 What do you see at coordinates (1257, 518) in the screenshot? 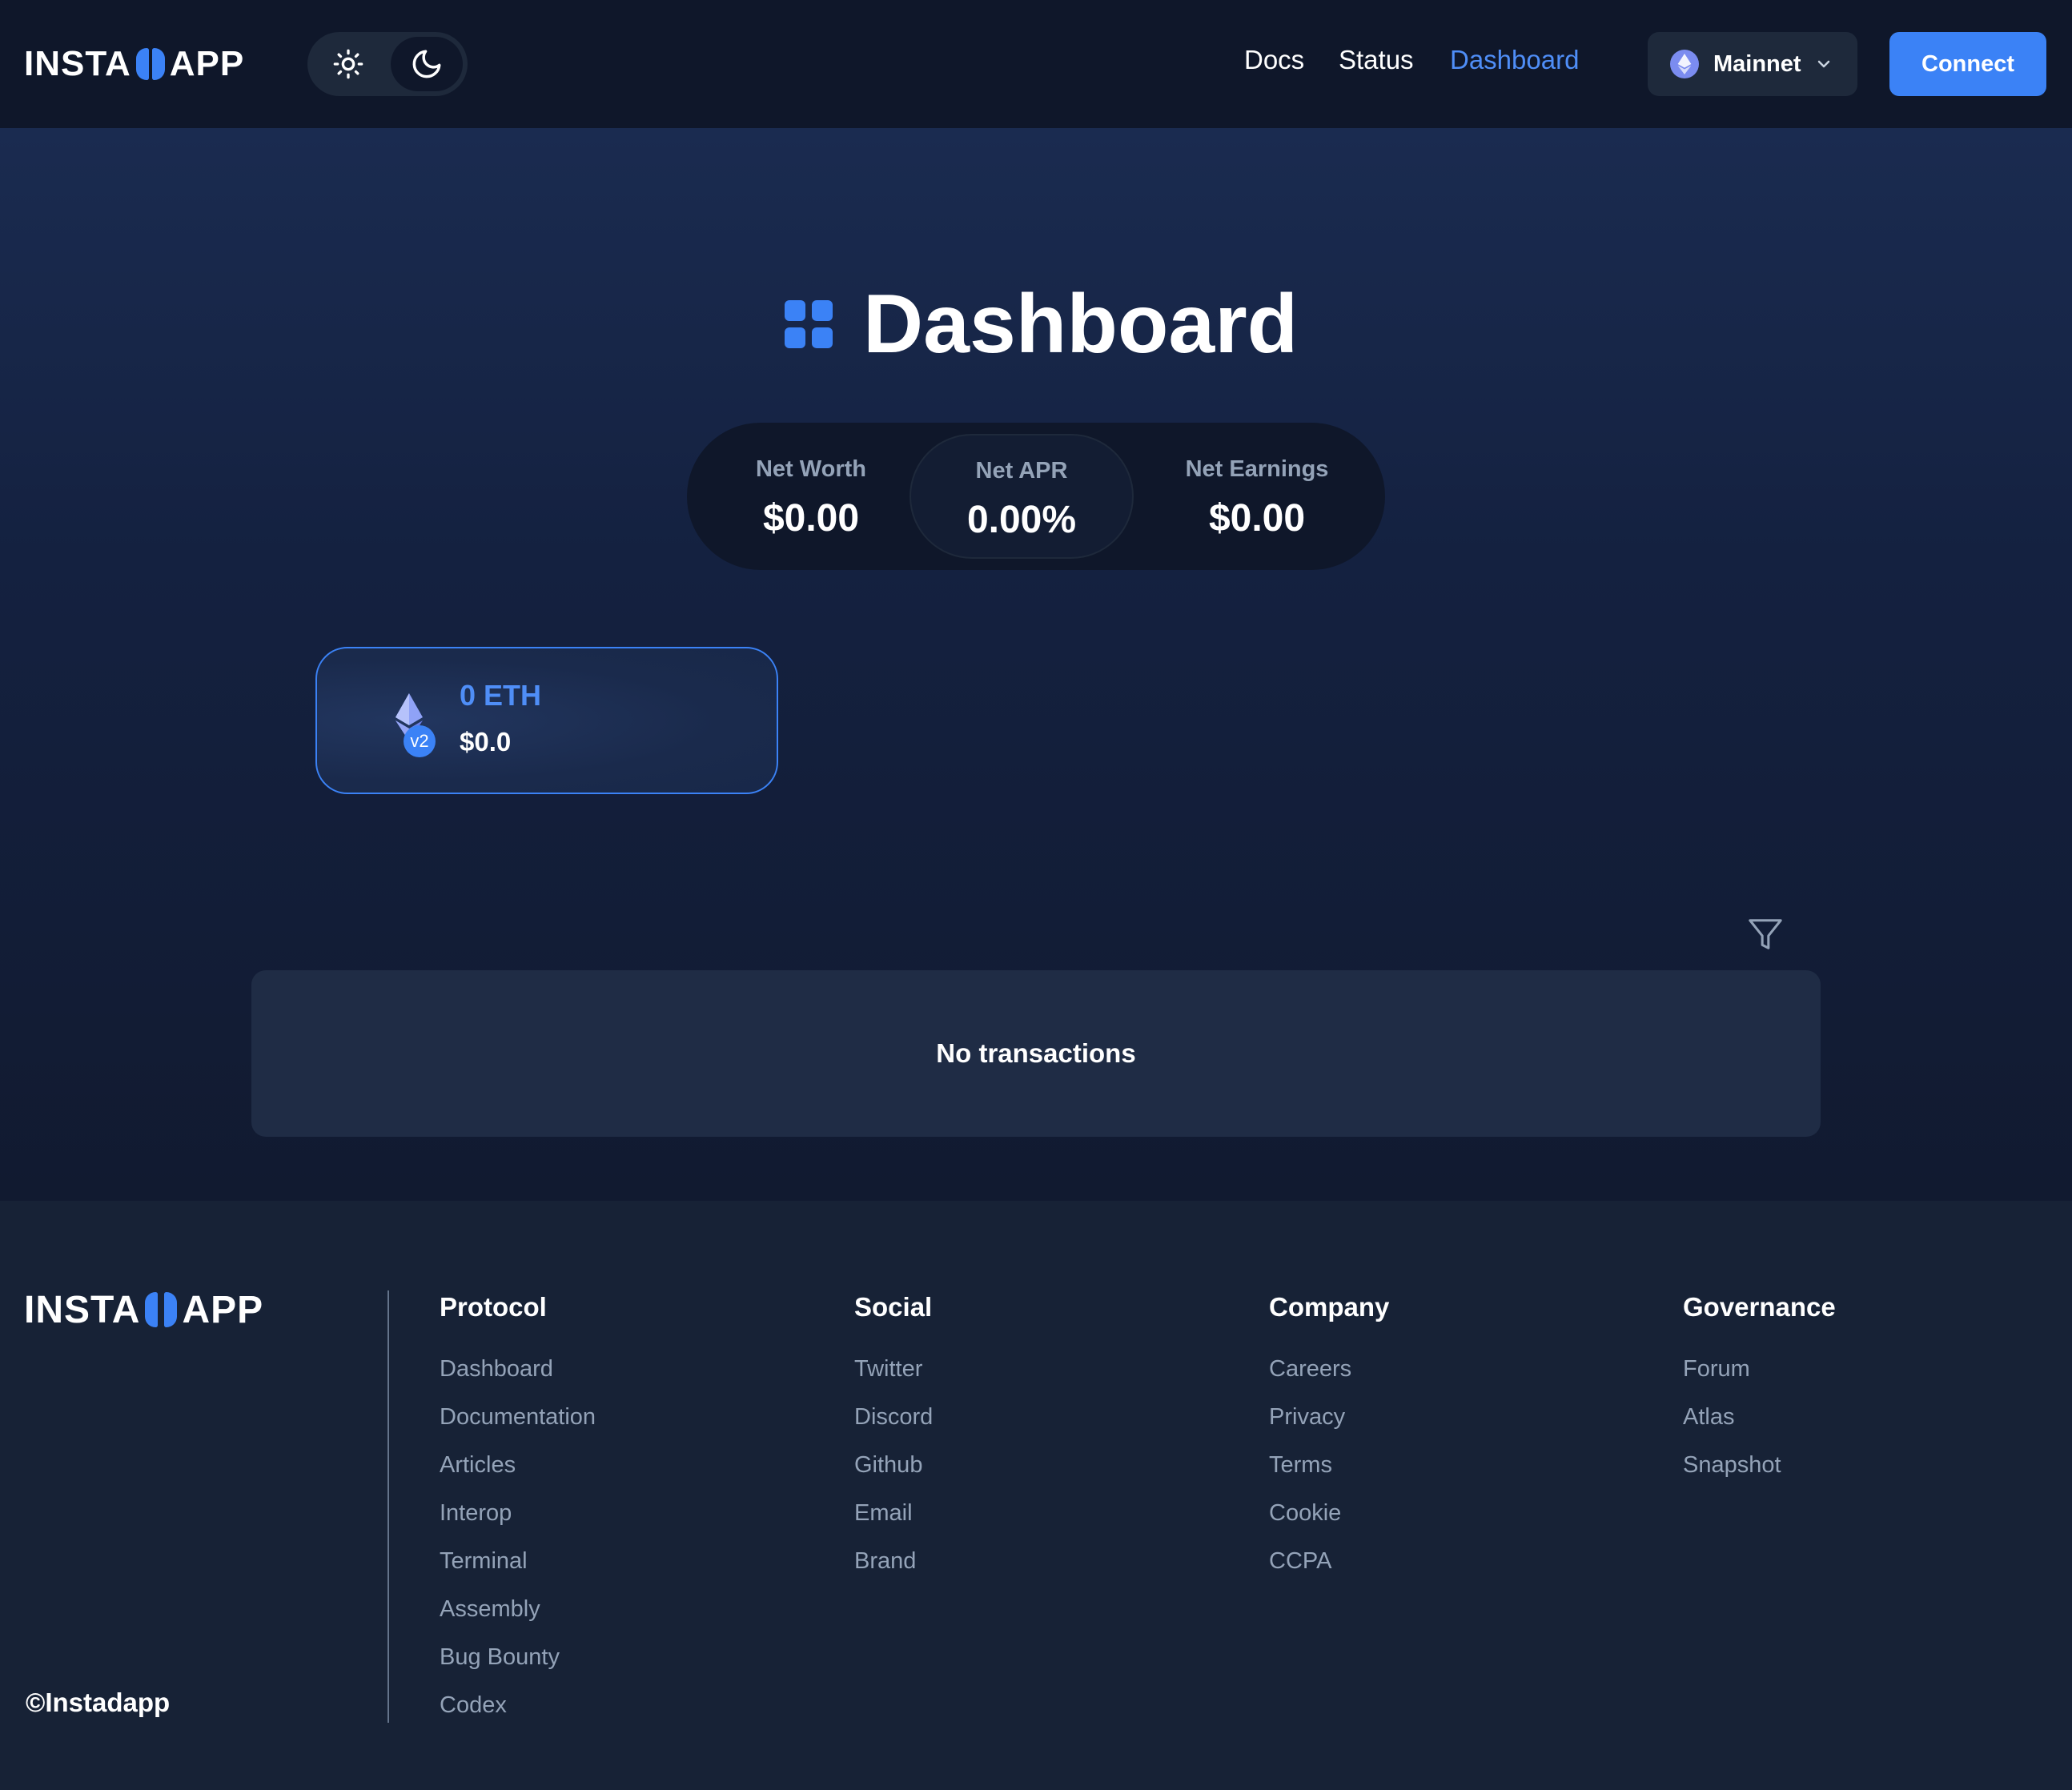
I see `net-earnings-value: $0.00` at bounding box center [1257, 518].